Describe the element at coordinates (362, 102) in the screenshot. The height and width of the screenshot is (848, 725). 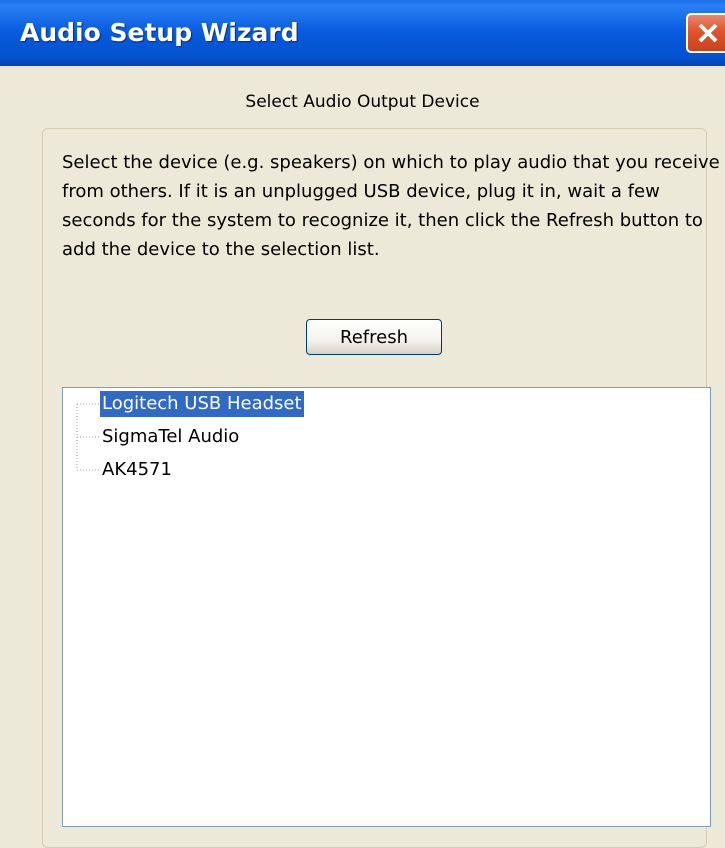
I see `page-heading: Select Audio Output Device` at that location.